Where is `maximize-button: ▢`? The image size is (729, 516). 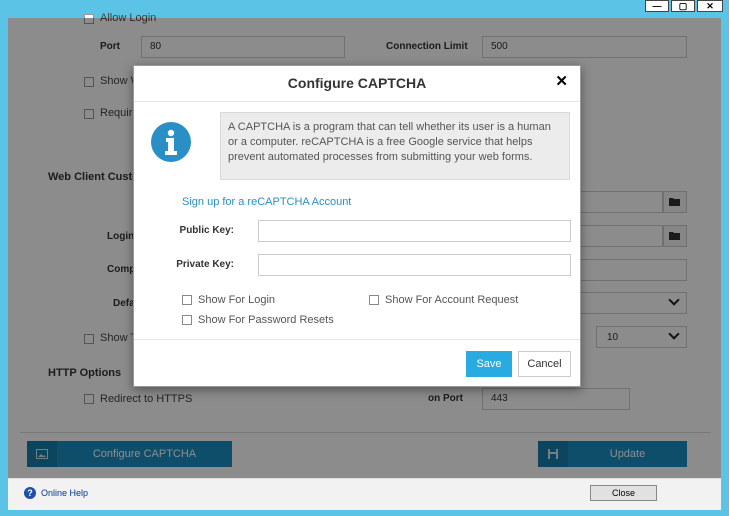
maximize-button: ▢ is located at coordinates (683, 6).